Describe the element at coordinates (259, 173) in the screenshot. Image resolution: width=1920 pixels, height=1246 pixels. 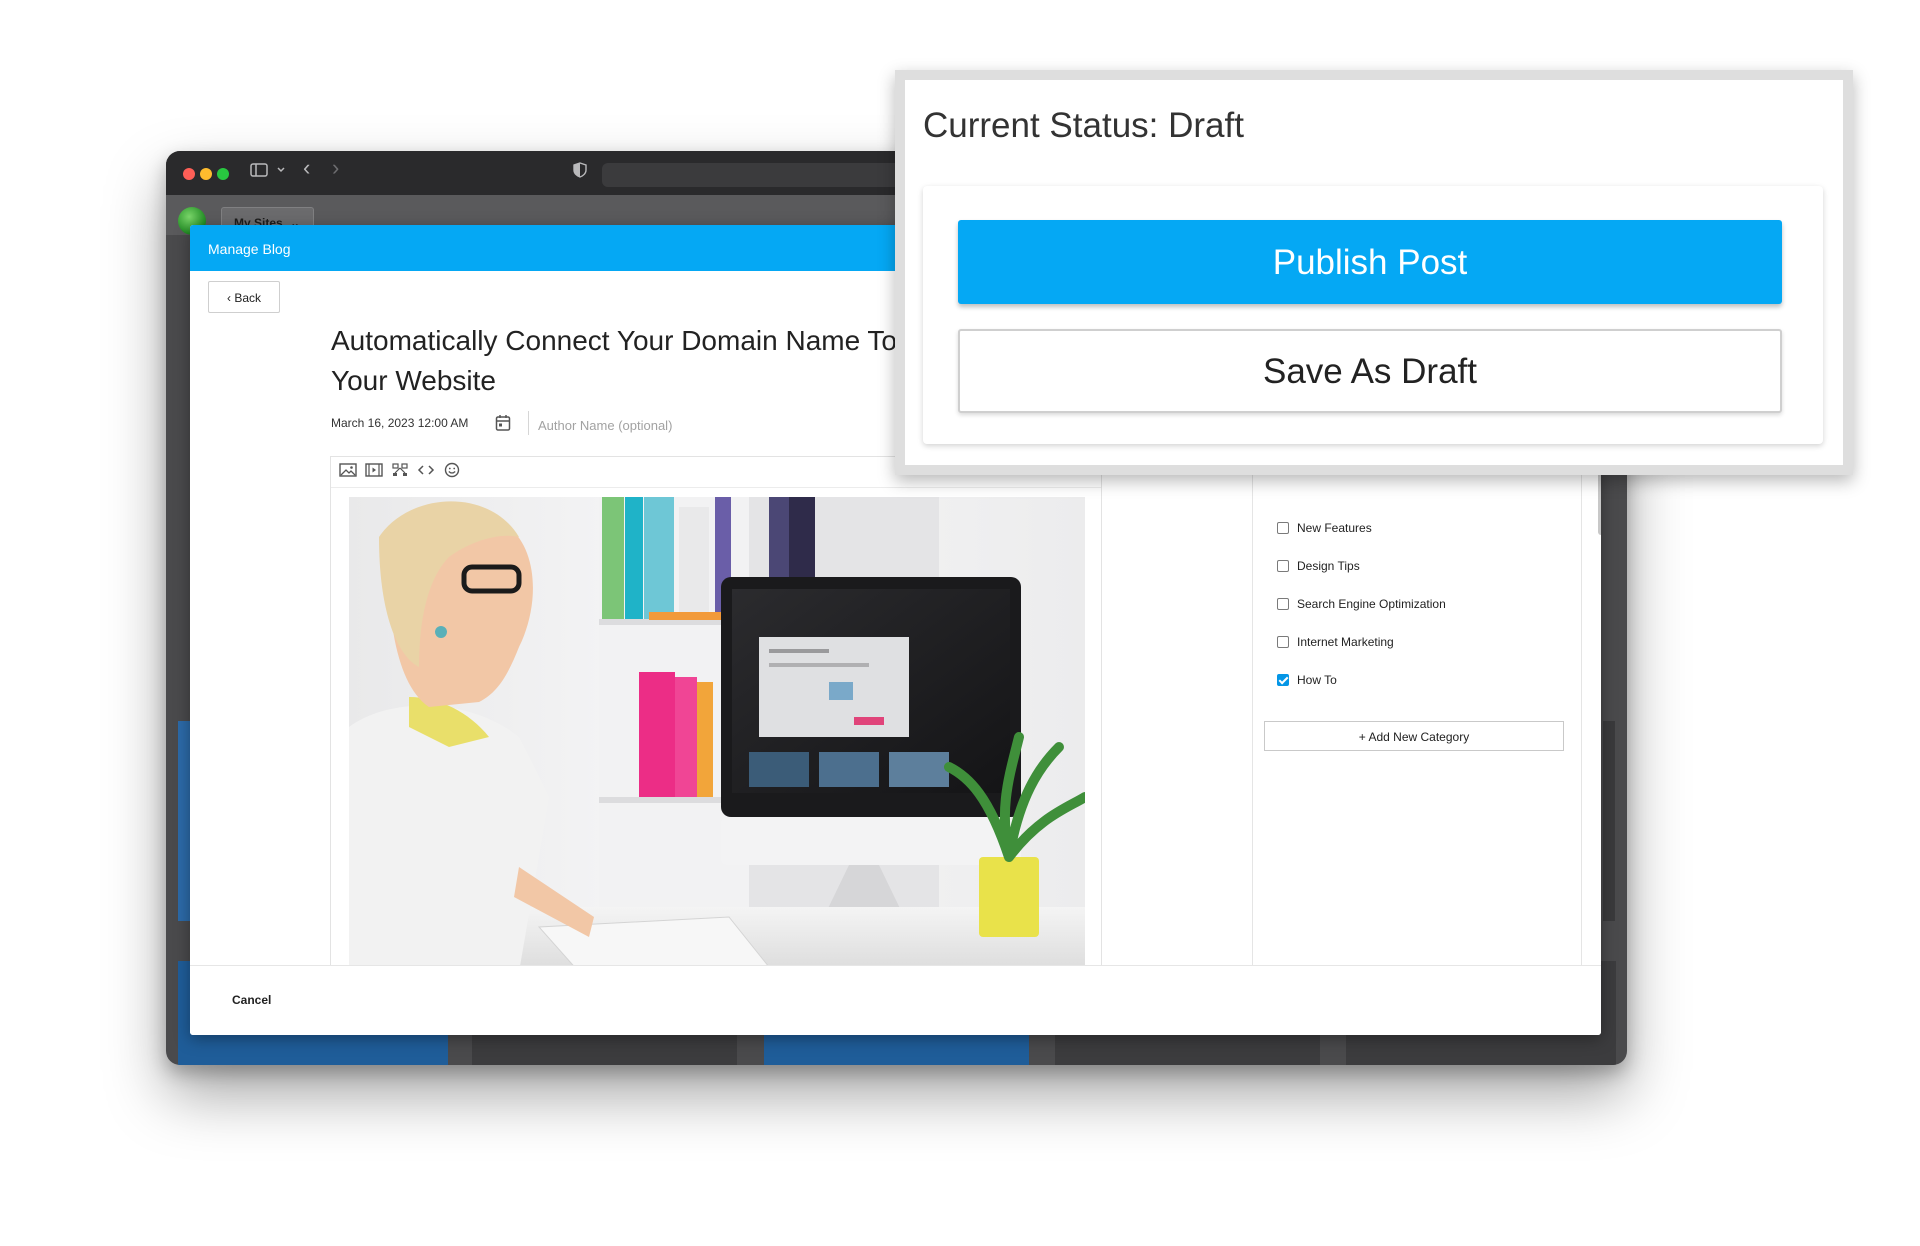
I see `sidebar-toggle-icon` at that location.